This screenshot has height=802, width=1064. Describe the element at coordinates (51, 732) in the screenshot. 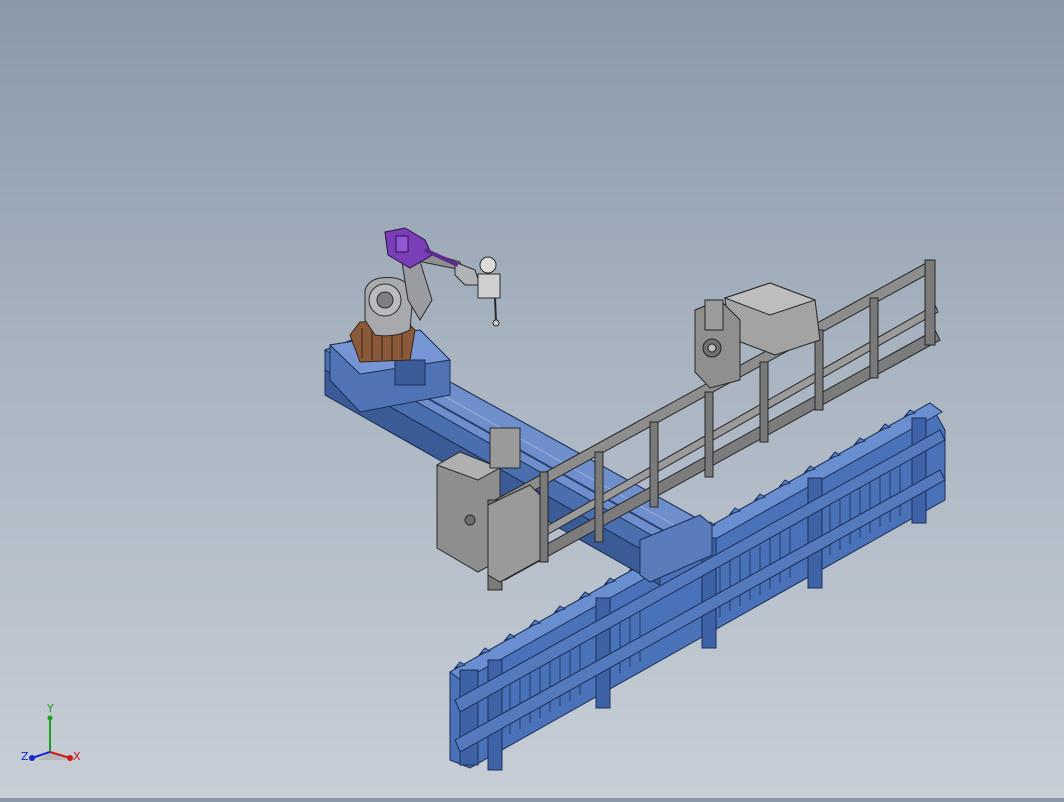

I see `orientation-triad: Y X Z` at that location.